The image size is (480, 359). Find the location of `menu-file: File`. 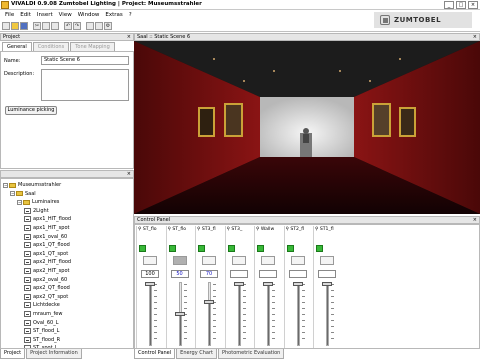

menu-file: File is located at coordinates (9, 15).